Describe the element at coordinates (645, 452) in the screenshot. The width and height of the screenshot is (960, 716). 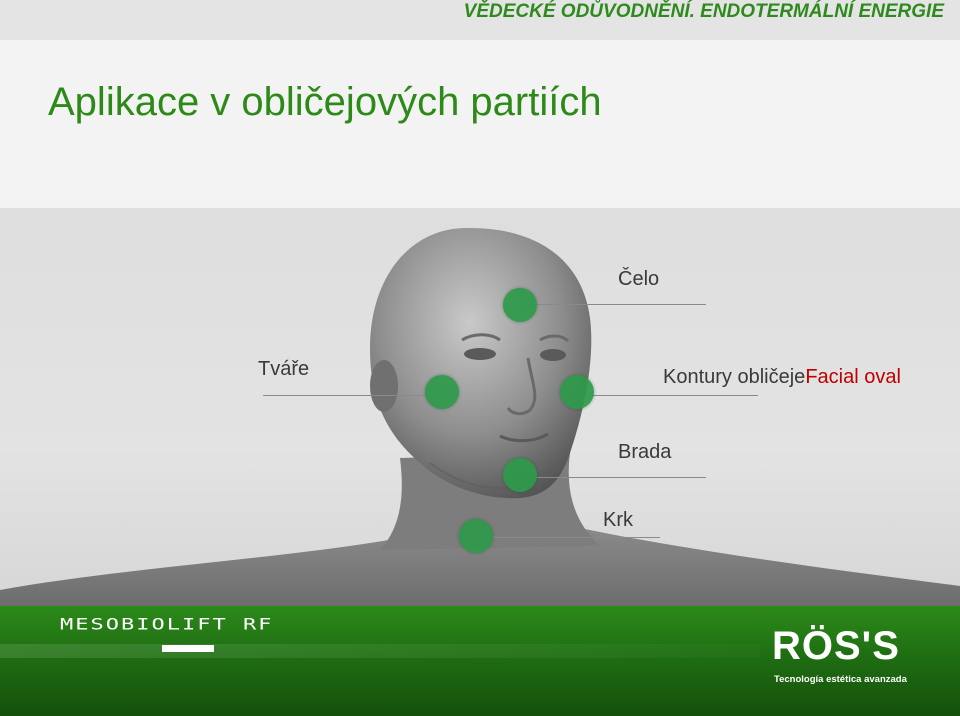
I see `label-brada: Brada` at that location.